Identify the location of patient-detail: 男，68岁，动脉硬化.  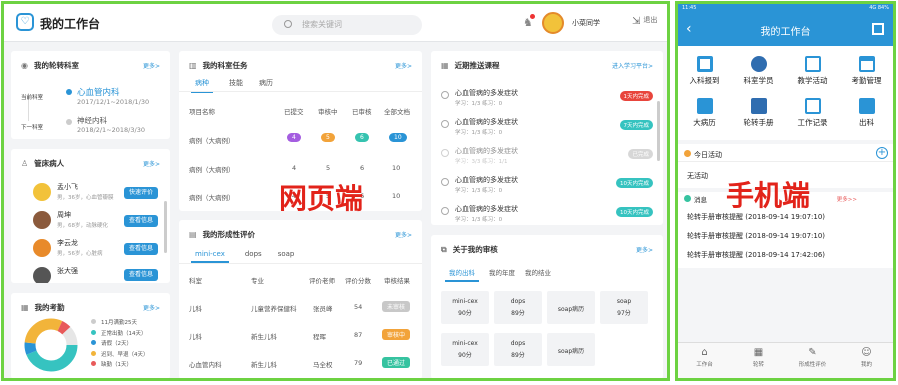
(82, 226).